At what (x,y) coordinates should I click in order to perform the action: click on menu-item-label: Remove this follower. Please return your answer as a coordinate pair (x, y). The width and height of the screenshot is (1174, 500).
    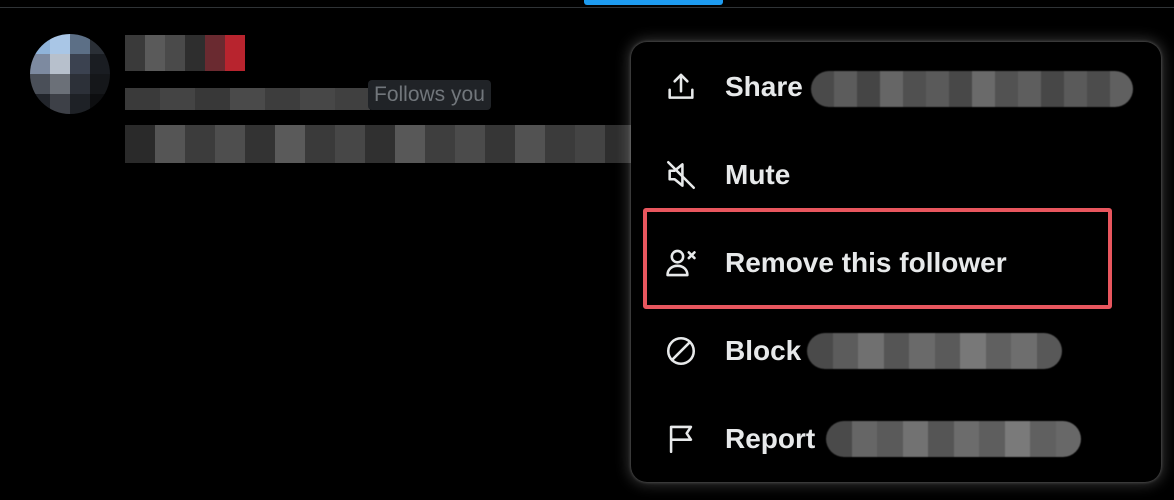
    Looking at the image, I should click on (866, 262).